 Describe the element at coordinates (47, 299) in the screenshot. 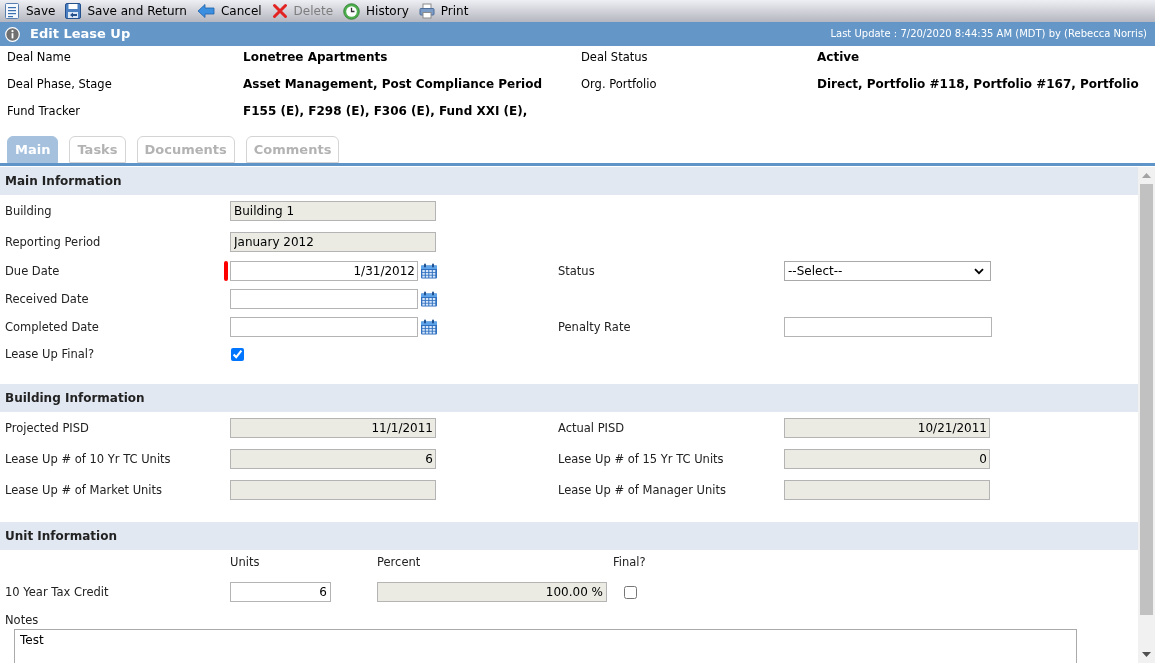

I see `field-label: Received Date` at that location.